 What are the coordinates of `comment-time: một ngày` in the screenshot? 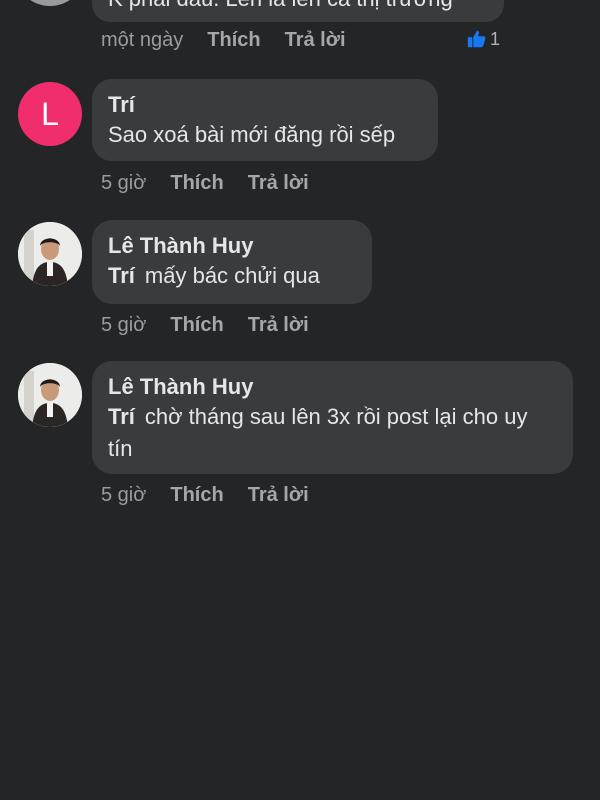 It's located at (142, 39).